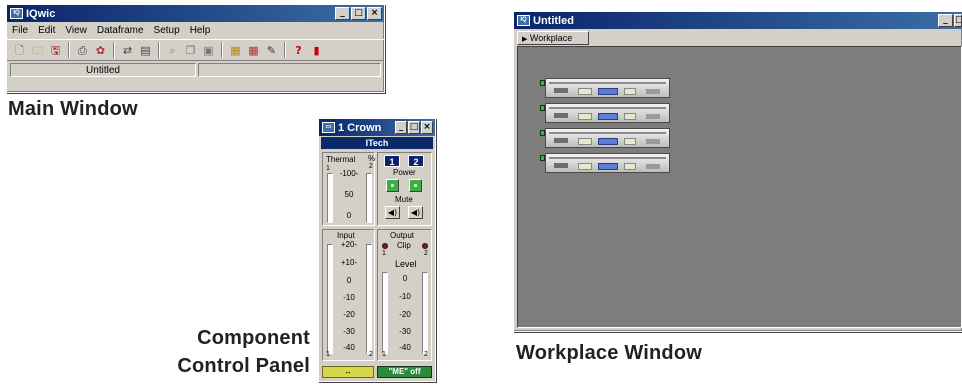 The width and height of the screenshot is (962, 386). What do you see at coordinates (226, 352) in the screenshot?
I see `component-caption: Component Control Panel` at bounding box center [226, 352].